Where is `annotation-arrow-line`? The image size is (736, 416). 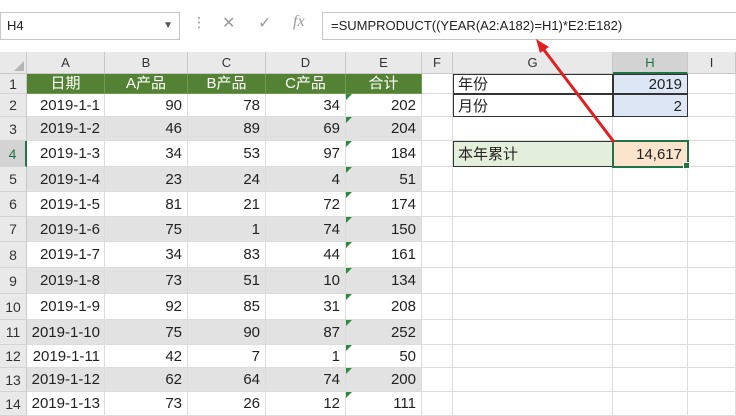 annotation-arrow-line is located at coordinates (577, 94).